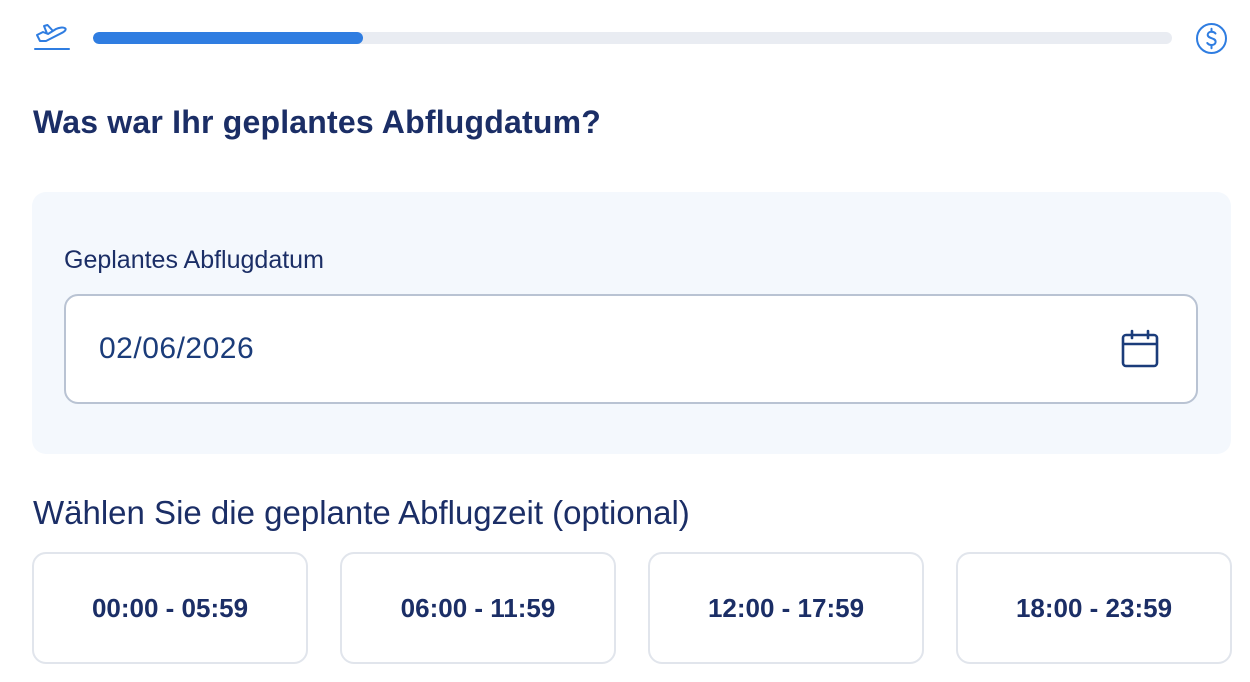 The height and width of the screenshot is (682, 1250). Describe the element at coordinates (170, 608) in the screenshot. I see `time-option-0000-0559: 00:00 - 05:59` at that location.